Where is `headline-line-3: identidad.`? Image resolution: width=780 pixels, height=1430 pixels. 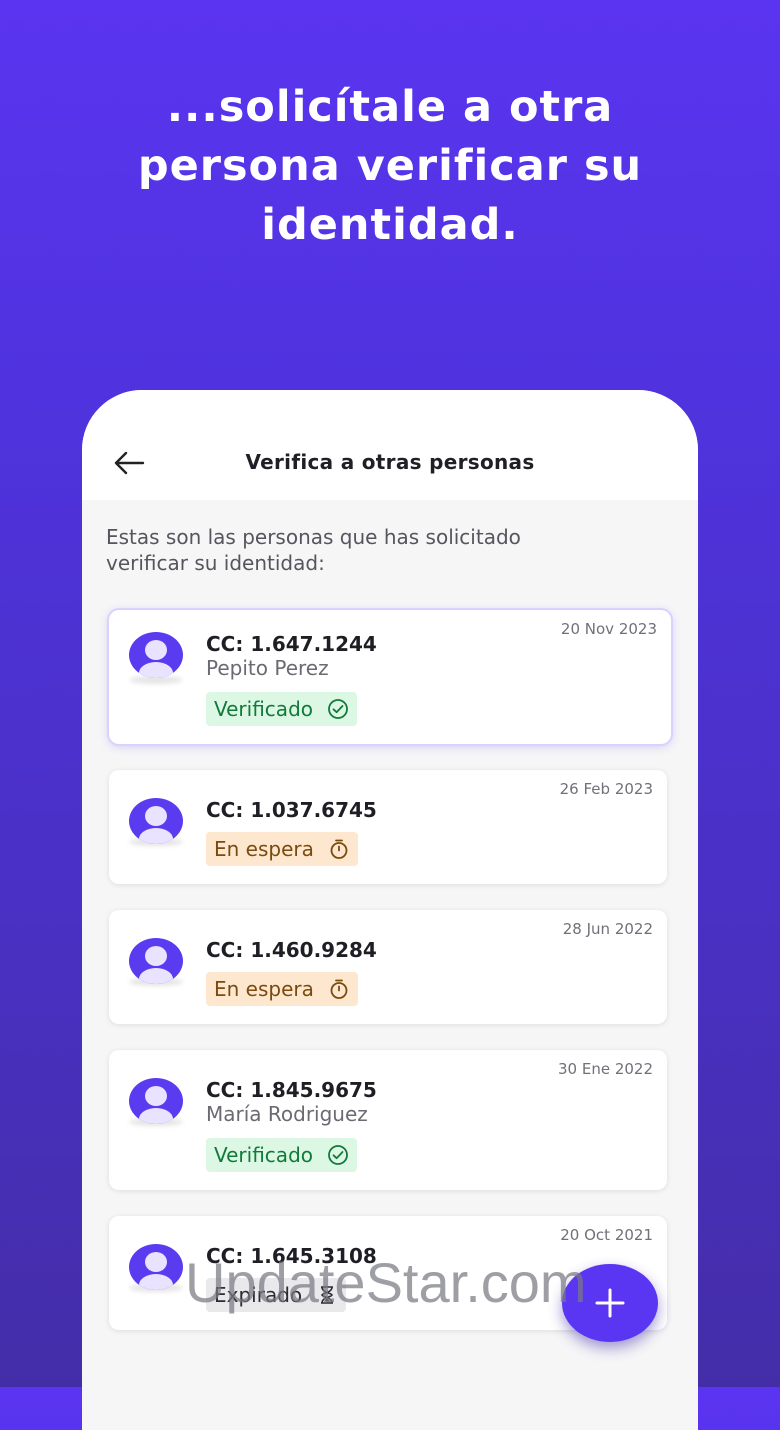 headline-line-3: identidad. is located at coordinates (390, 225).